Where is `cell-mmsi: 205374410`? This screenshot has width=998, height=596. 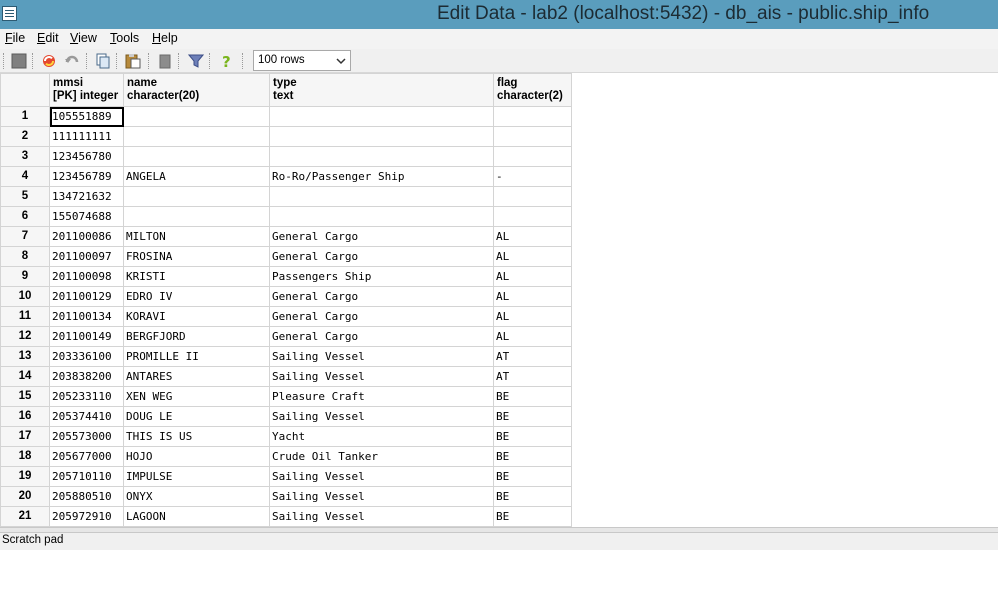
cell-mmsi: 205374410 is located at coordinates (86, 416).